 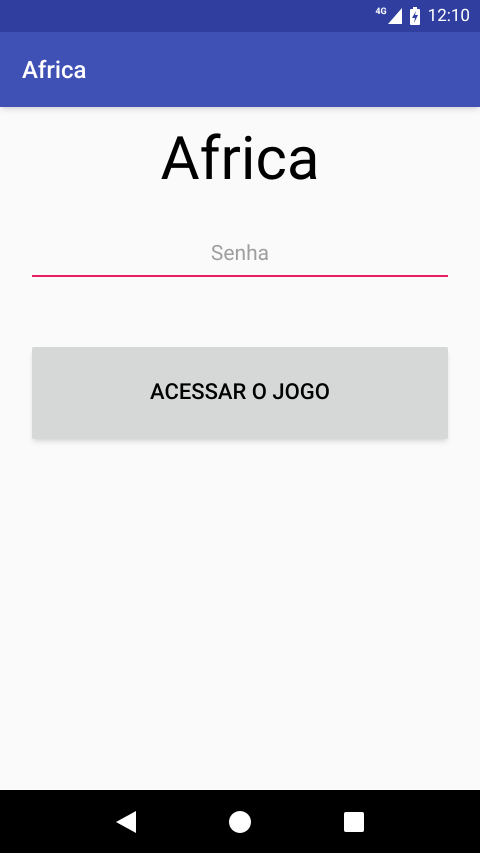 I want to click on access-game-button: ACESSAR O JOGO, so click(x=240, y=392).